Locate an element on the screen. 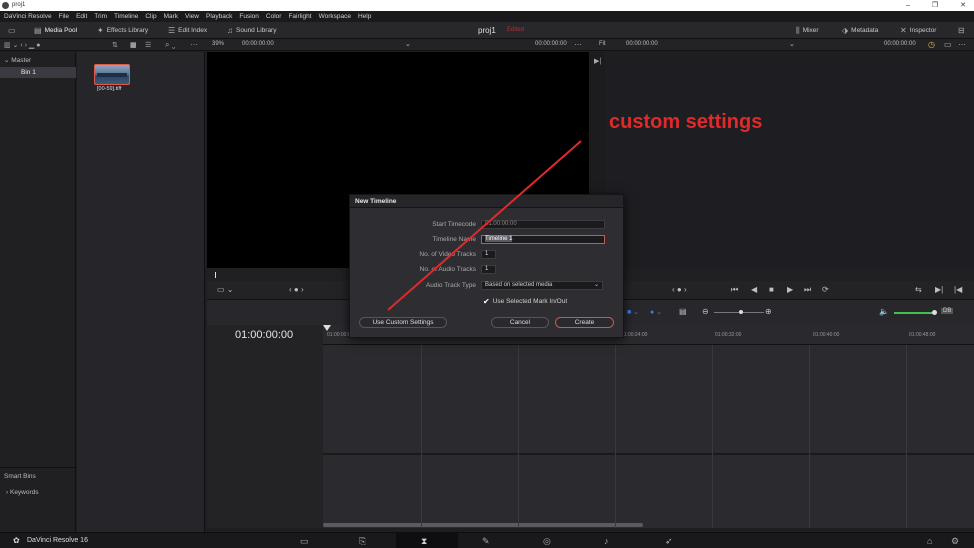 Image resolution: width=974 pixels, height=548 pixels. media-page-icon: ▭ is located at coordinates (304, 541).